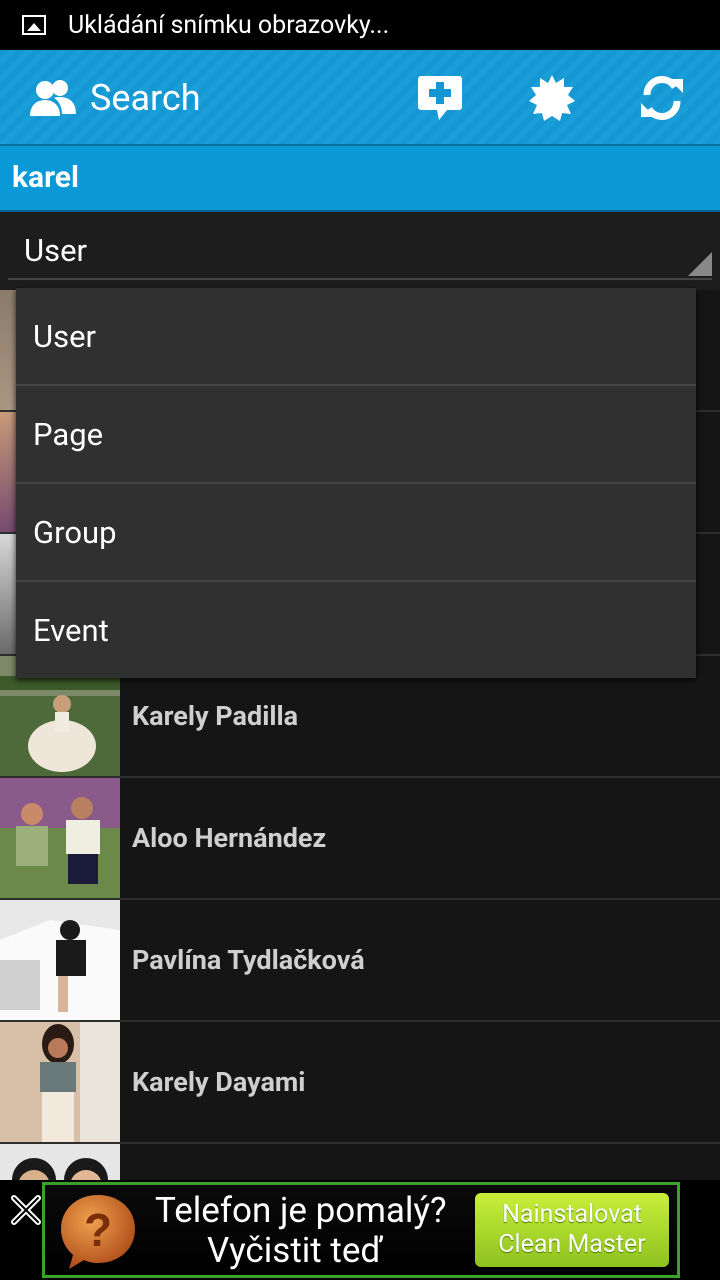  What do you see at coordinates (356, 435) in the screenshot?
I see `dropdown-option-page: Page` at bounding box center [356, 435].